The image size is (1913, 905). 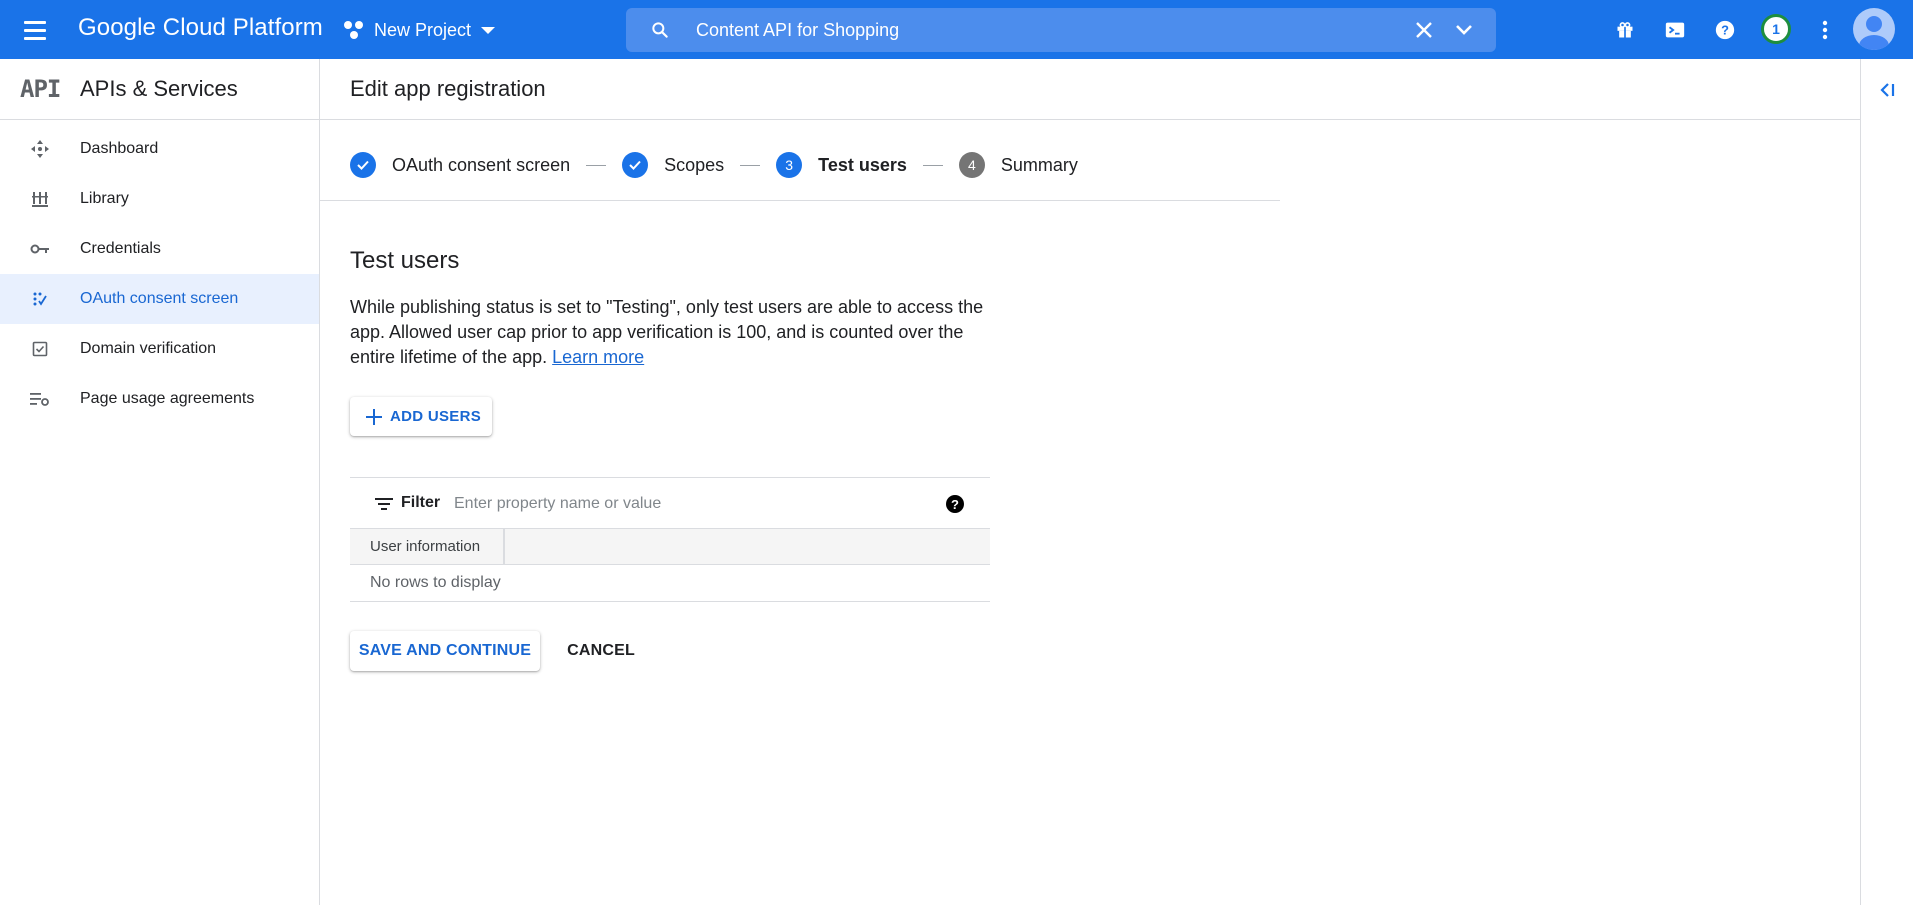 What do you see at coordinates (119, 148) in the screenshot?
I see `sidebar-item-label: Dashboard` at bounding box center [119, 148].